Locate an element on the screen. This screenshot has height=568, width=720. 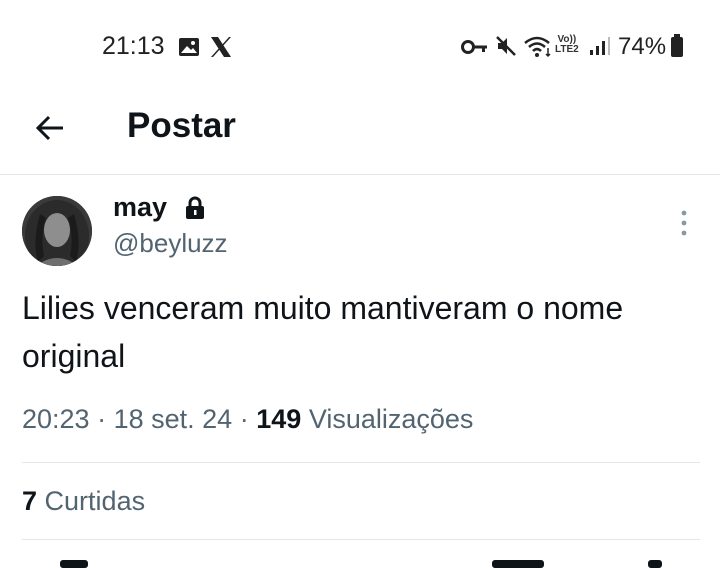
x-logo-icon is located at coordinates (221, 47).